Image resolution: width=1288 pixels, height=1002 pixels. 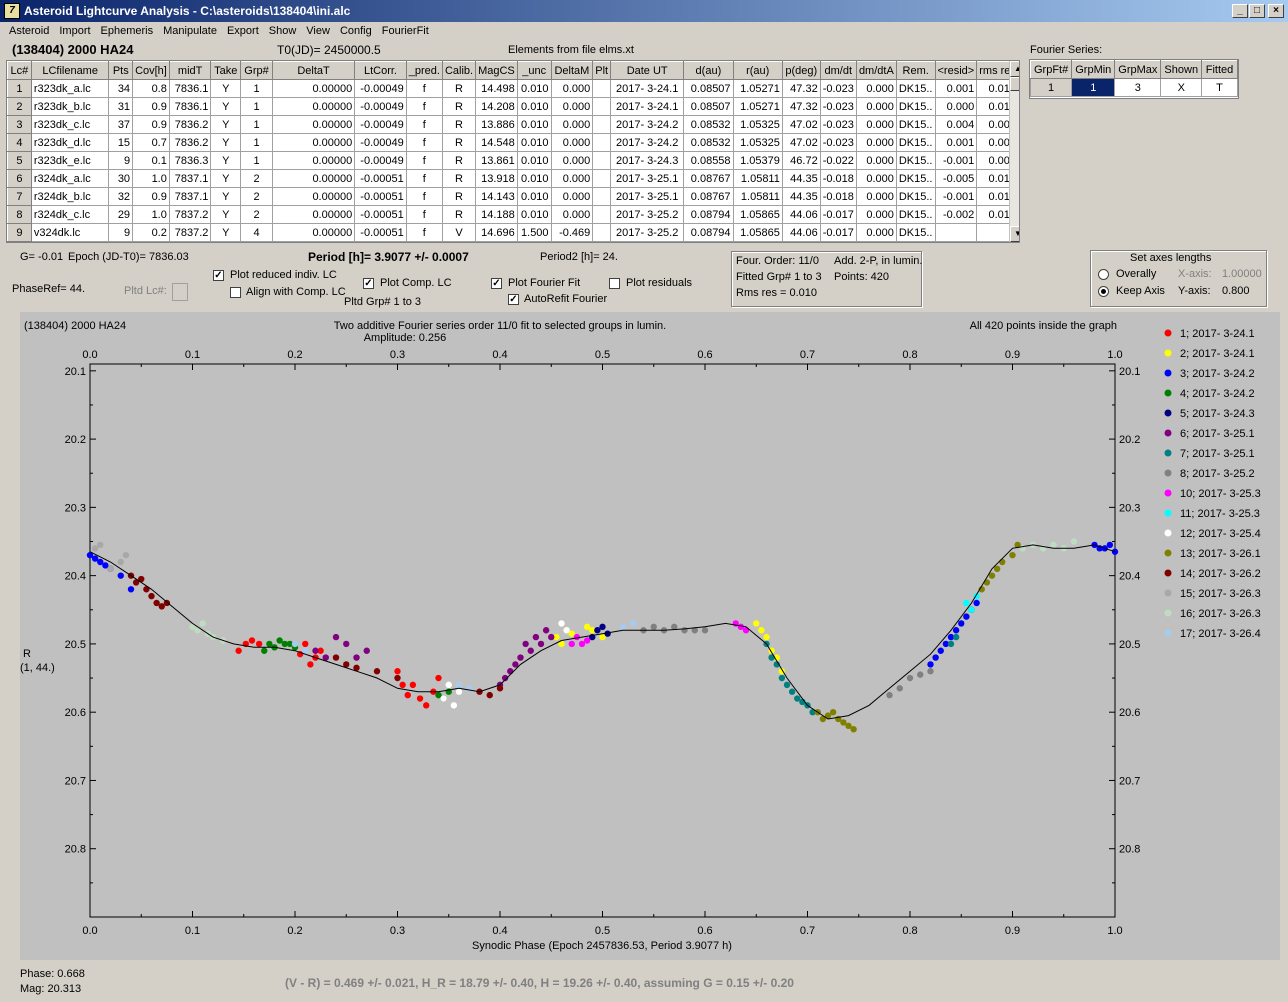 I want to click on table-cell: 0.08532, so click(x=708, y=124).